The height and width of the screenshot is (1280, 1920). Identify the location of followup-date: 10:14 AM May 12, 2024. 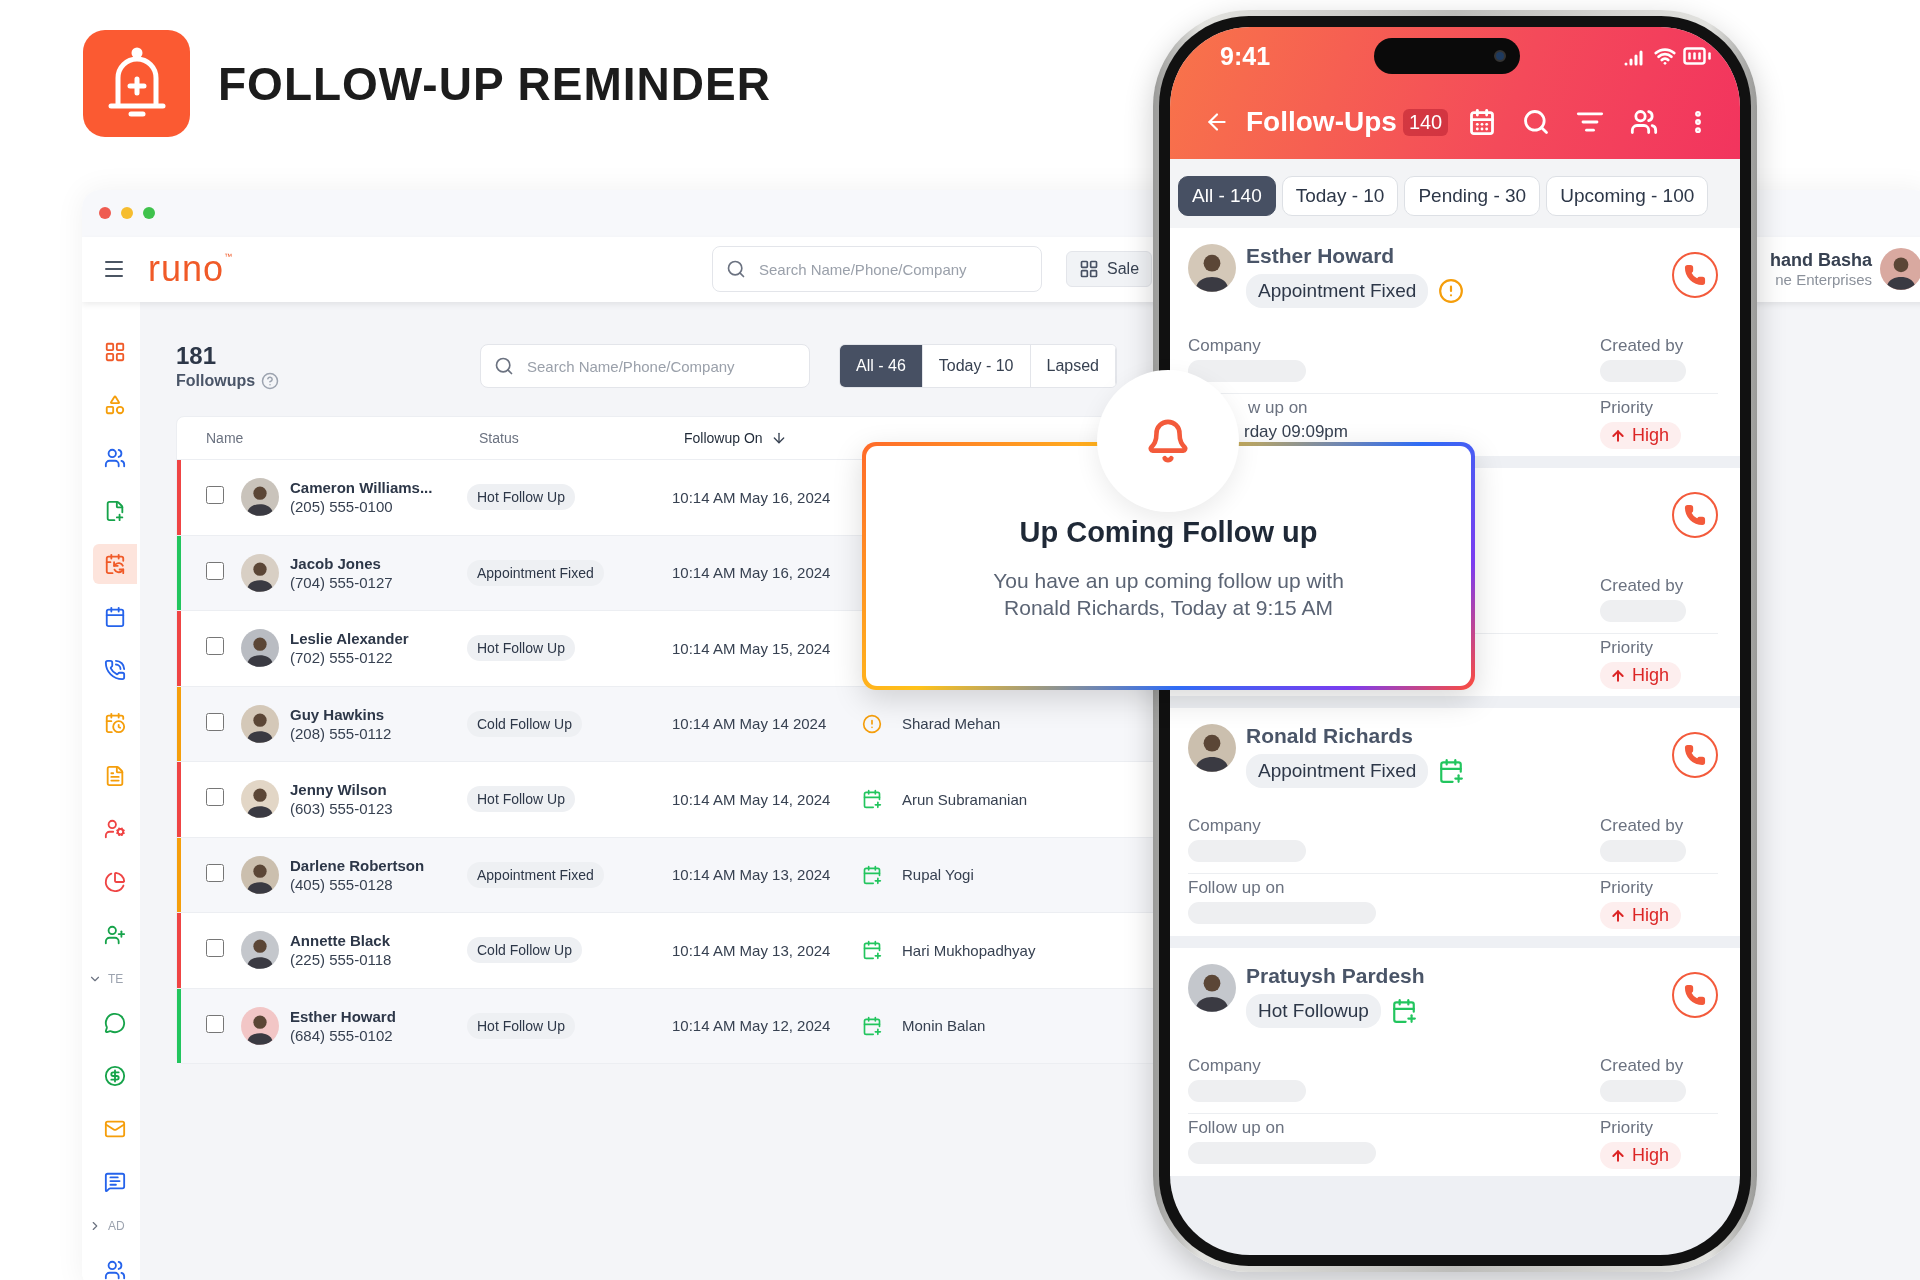
(752, 1026).